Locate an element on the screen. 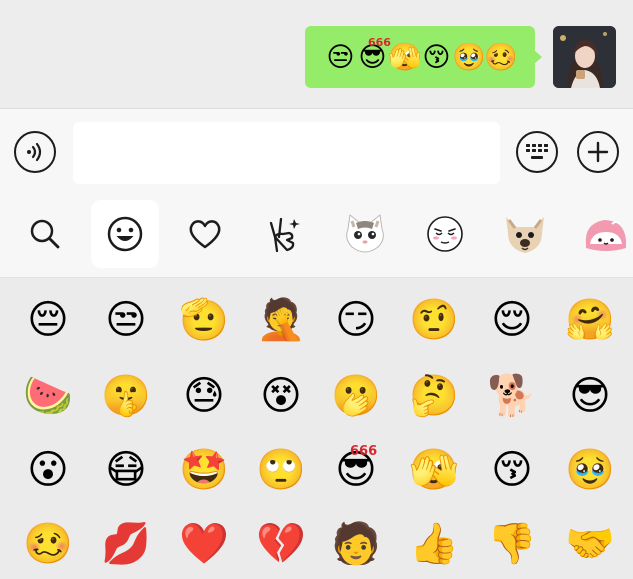 This screenshot has width=633, height=579. emoji-badge: 666 is located at coordinates (364, 451).